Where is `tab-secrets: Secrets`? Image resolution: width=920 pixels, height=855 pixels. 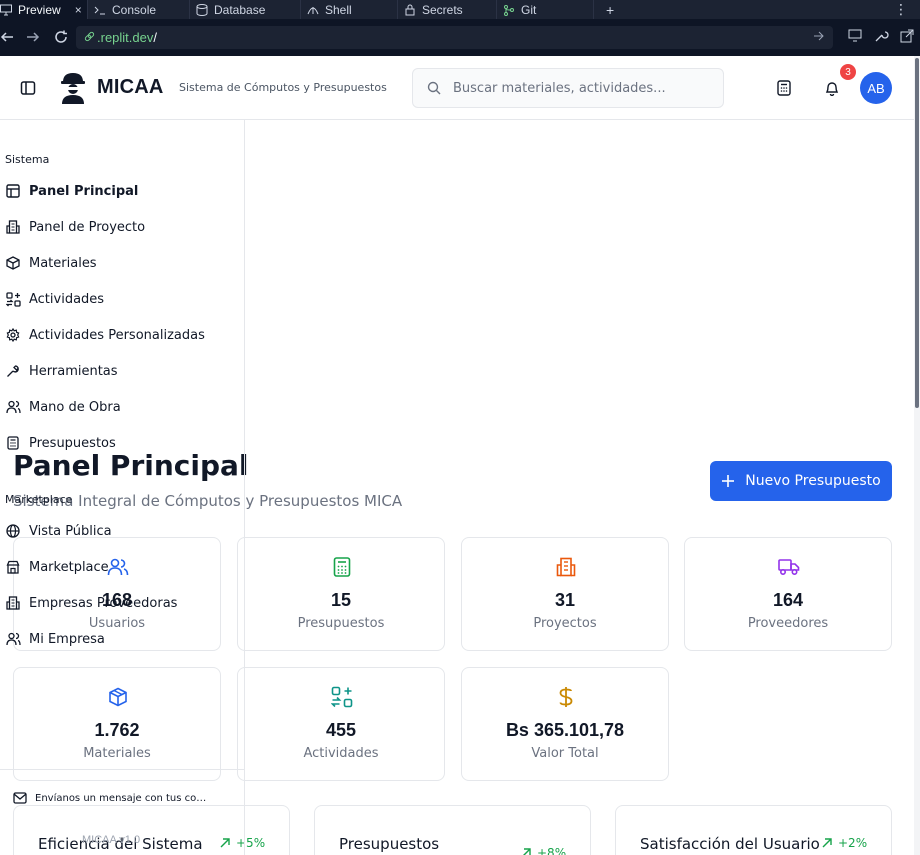 tab-secrets: Secrets is located at coordinates (447, 9).